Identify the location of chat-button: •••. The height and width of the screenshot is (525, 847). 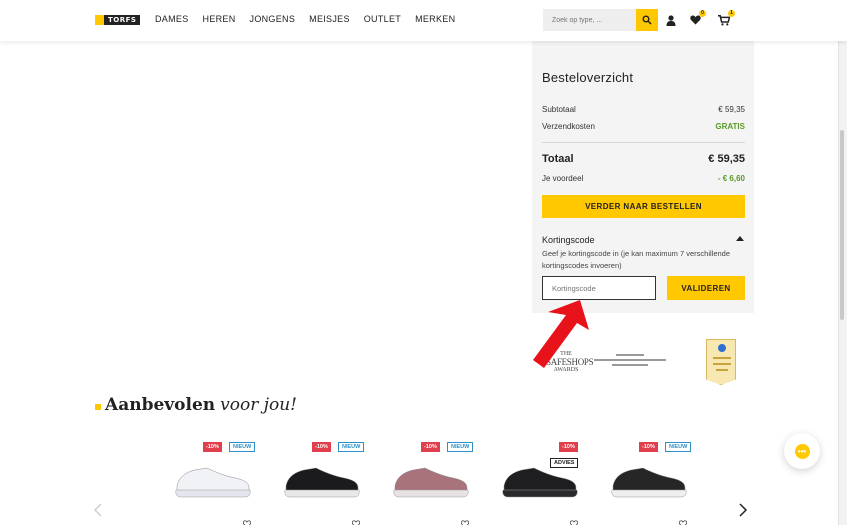
(802, 451).